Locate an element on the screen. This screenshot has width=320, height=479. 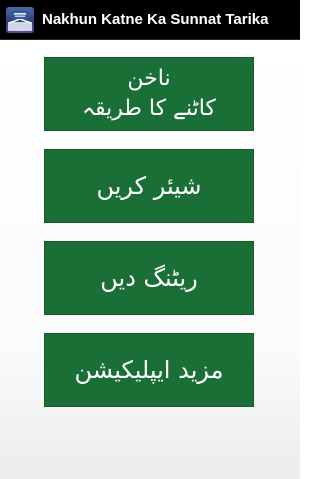
rate-label: ریٹنگ دیں is located at coordinates (149, 278).